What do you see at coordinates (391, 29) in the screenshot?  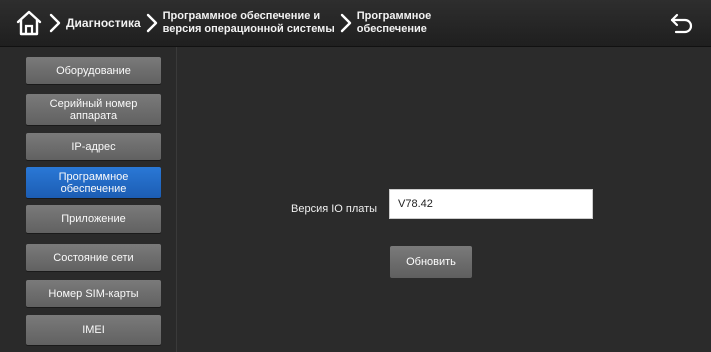 I see `breadcrumb-software-line2: обеспечение` at bounding box center [391, 29].